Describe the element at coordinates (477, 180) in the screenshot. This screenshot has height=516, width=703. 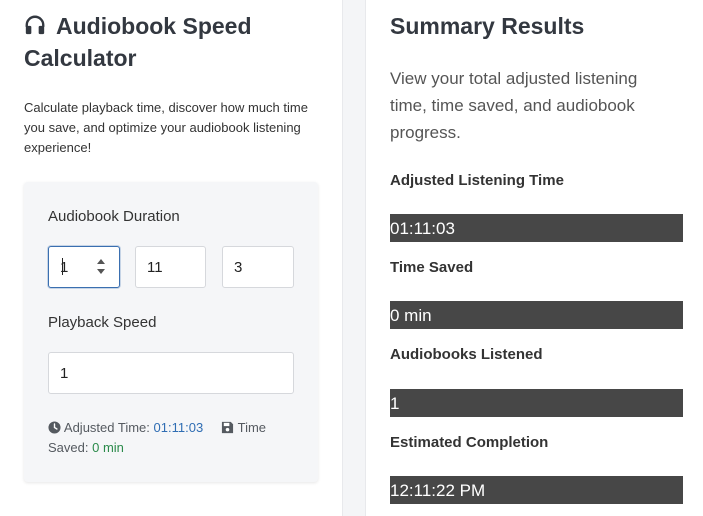
I see `result-label: Adjusted Listening Time` at that location.